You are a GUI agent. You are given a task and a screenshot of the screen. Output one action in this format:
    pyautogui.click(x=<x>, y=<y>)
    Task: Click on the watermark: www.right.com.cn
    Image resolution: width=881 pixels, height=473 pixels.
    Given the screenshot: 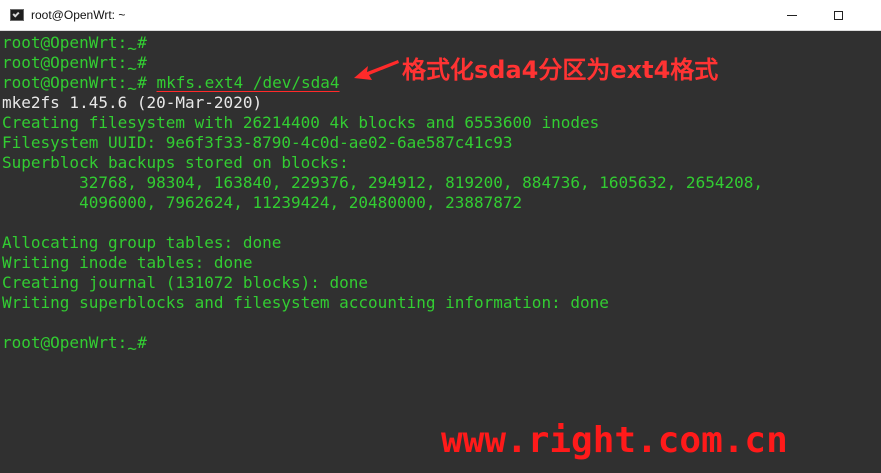 What is the action you would take?
    pyautogui.click(x=614, y=440)
    